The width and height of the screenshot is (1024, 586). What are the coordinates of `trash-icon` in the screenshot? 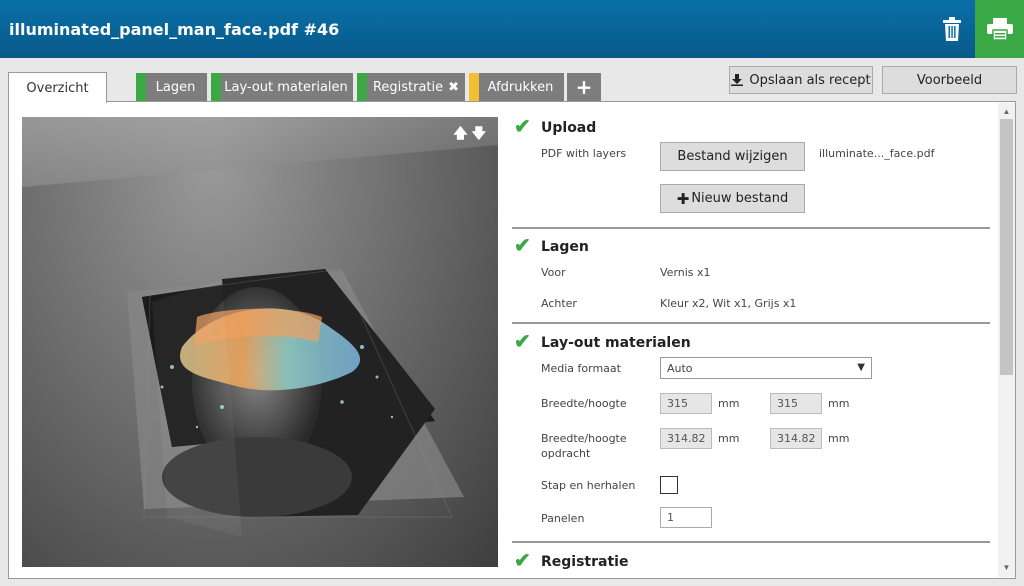 It's located at (952, 29).